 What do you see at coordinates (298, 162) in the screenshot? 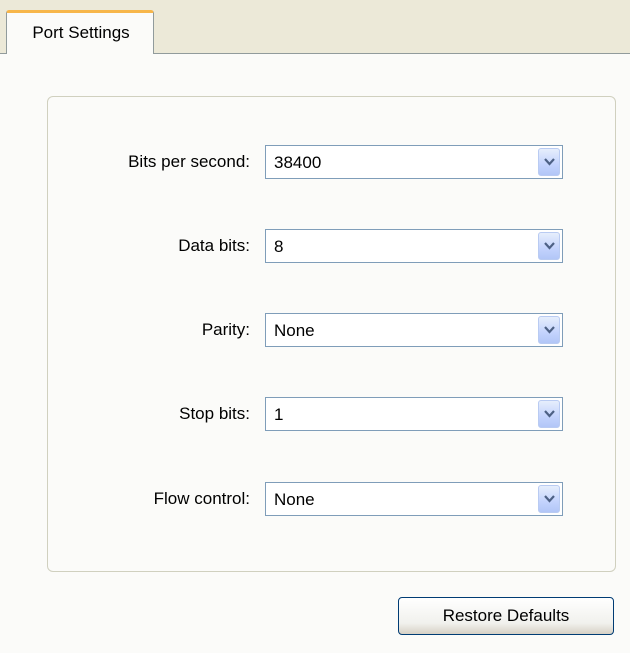
I see `bits-per-second-value: 38400` at bounding box center [298, 162].